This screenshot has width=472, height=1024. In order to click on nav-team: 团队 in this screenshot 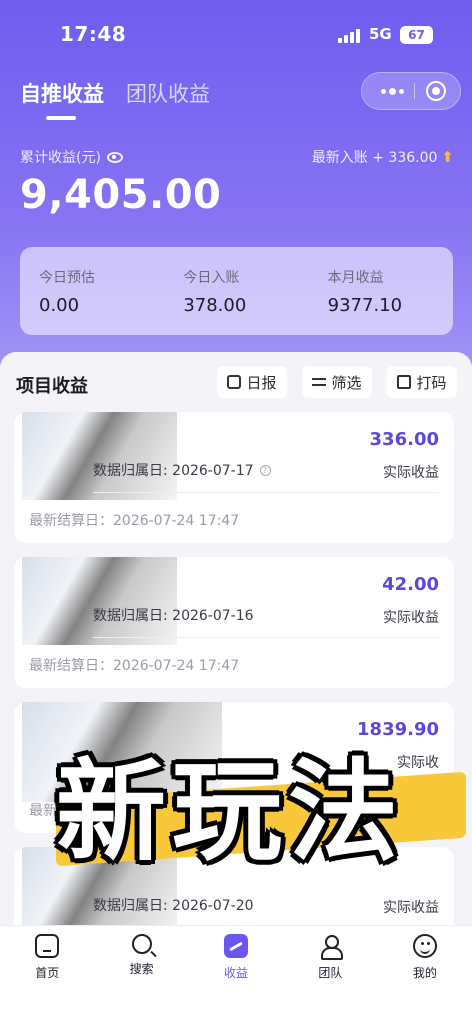, I will do `click(330, 975)`.